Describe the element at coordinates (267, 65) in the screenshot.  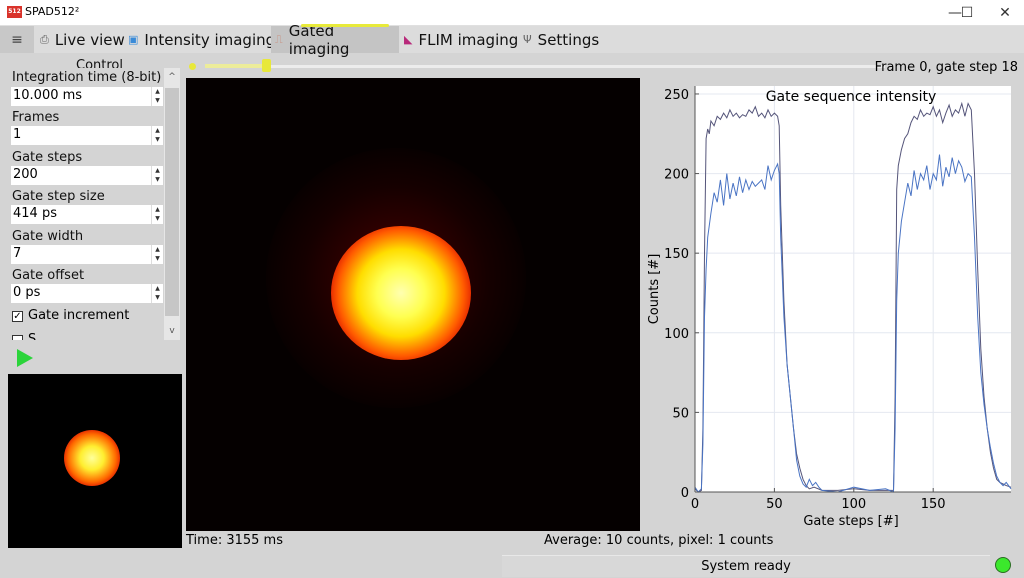
I see `gate-step-slider-handle` at that location.